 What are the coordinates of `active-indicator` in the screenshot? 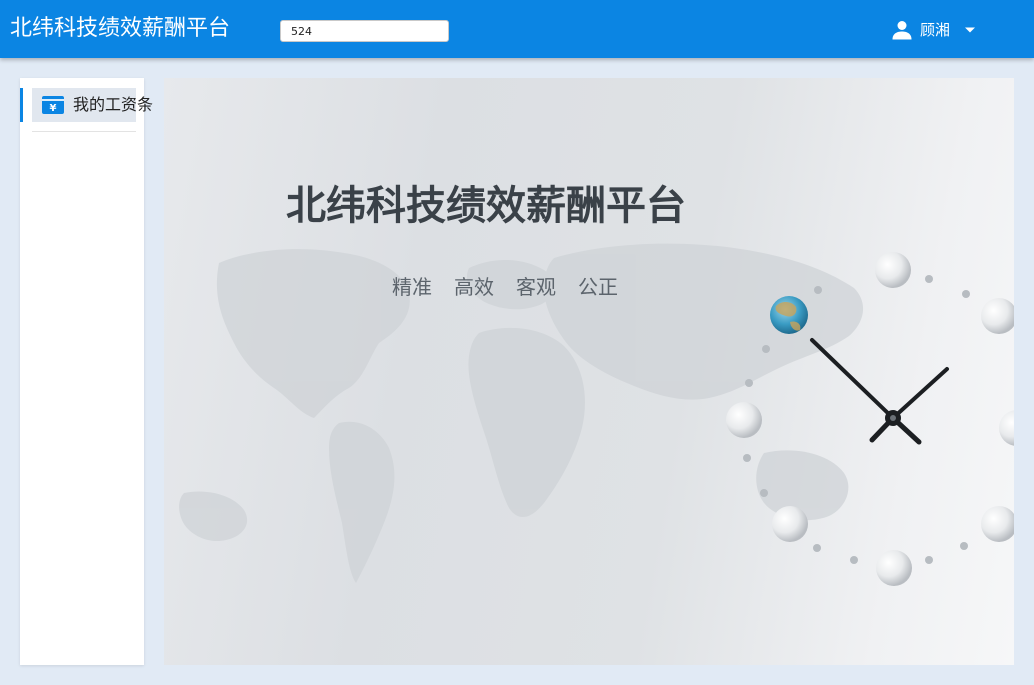 It's located at (21, 105).